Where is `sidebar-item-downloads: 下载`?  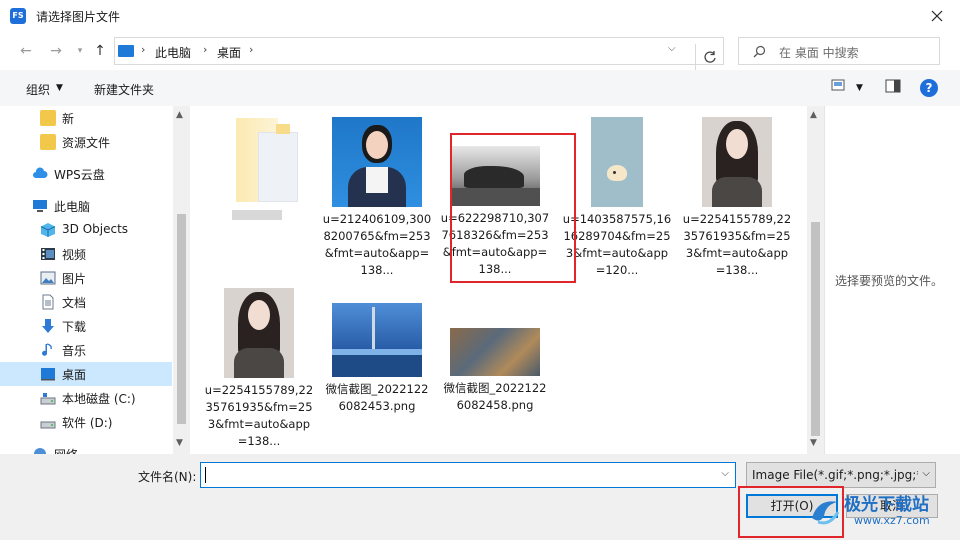
sidebar-item-downloads: 下载 is located at coordinates (86, 326).